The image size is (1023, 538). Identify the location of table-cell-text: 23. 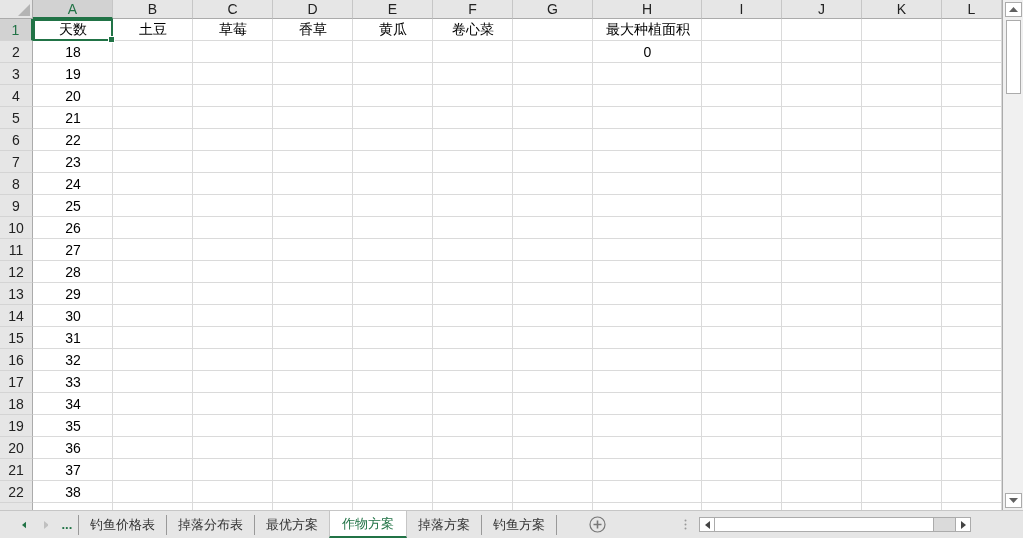
(73, 162).